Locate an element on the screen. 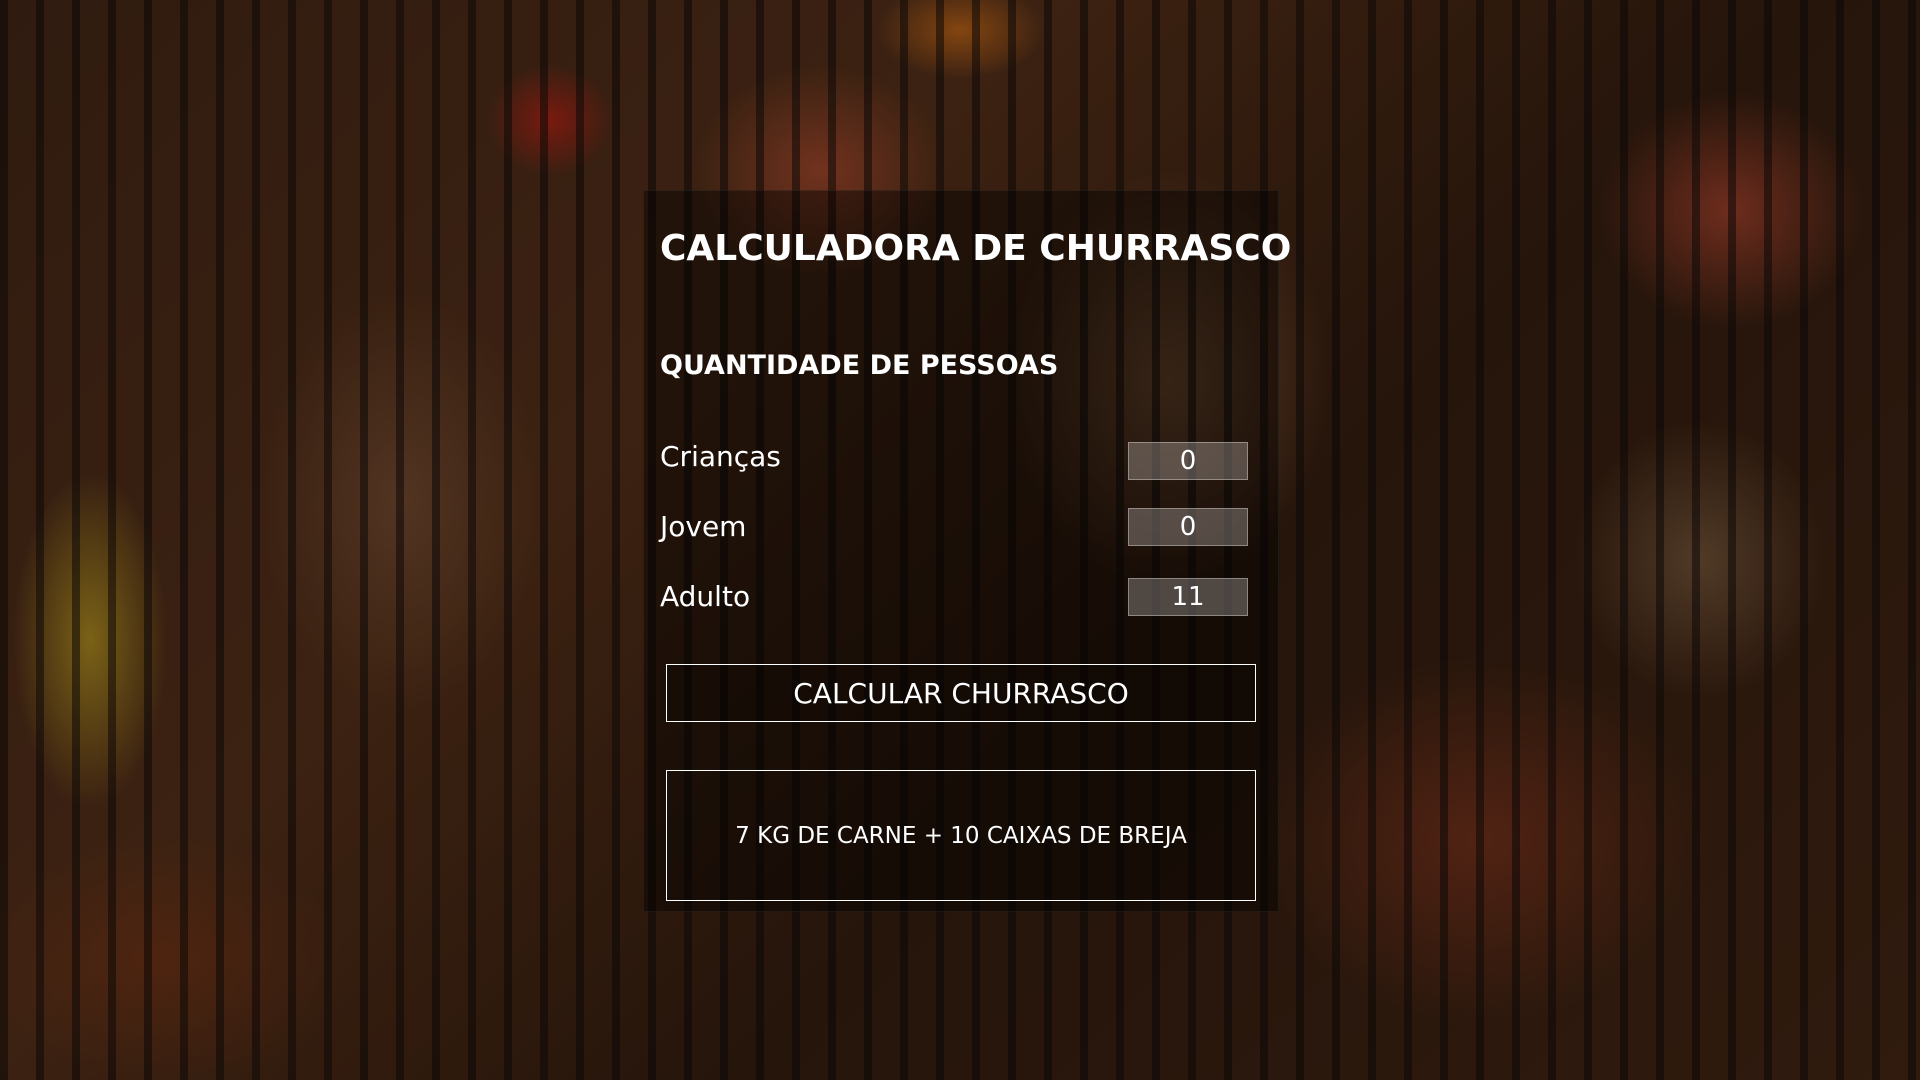  youth-label: Jovem is located at coordinates (703, 526).